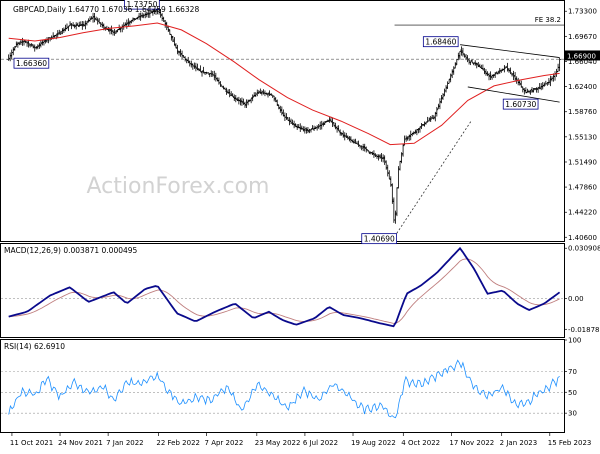 Image resolution: width=600 pixels, height=454 pixels. What do you see at coordinates (178, 443) in the screenshot?
I see `x-tick-label: 22 Feb 2022` at bounding box center [178, 443].